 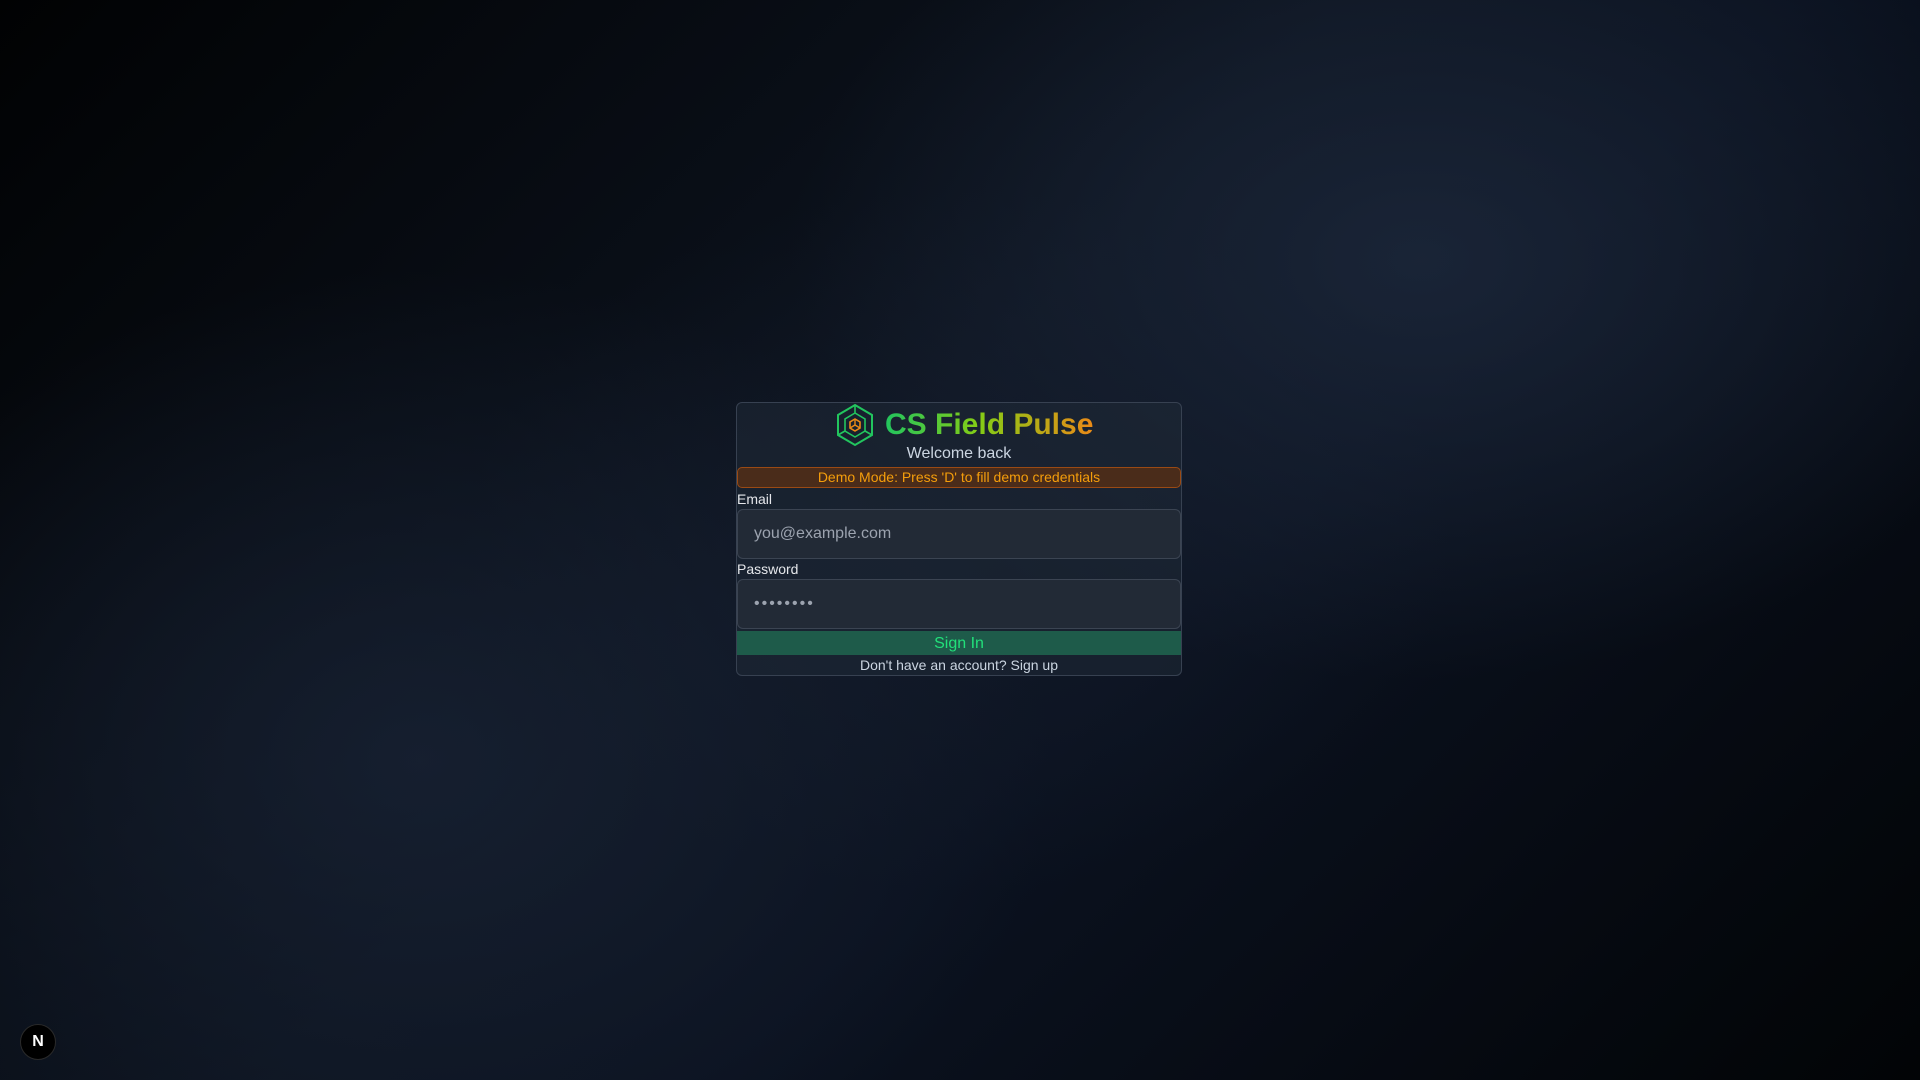 I want to click on email-label: Email, so click(x=755, y=499).